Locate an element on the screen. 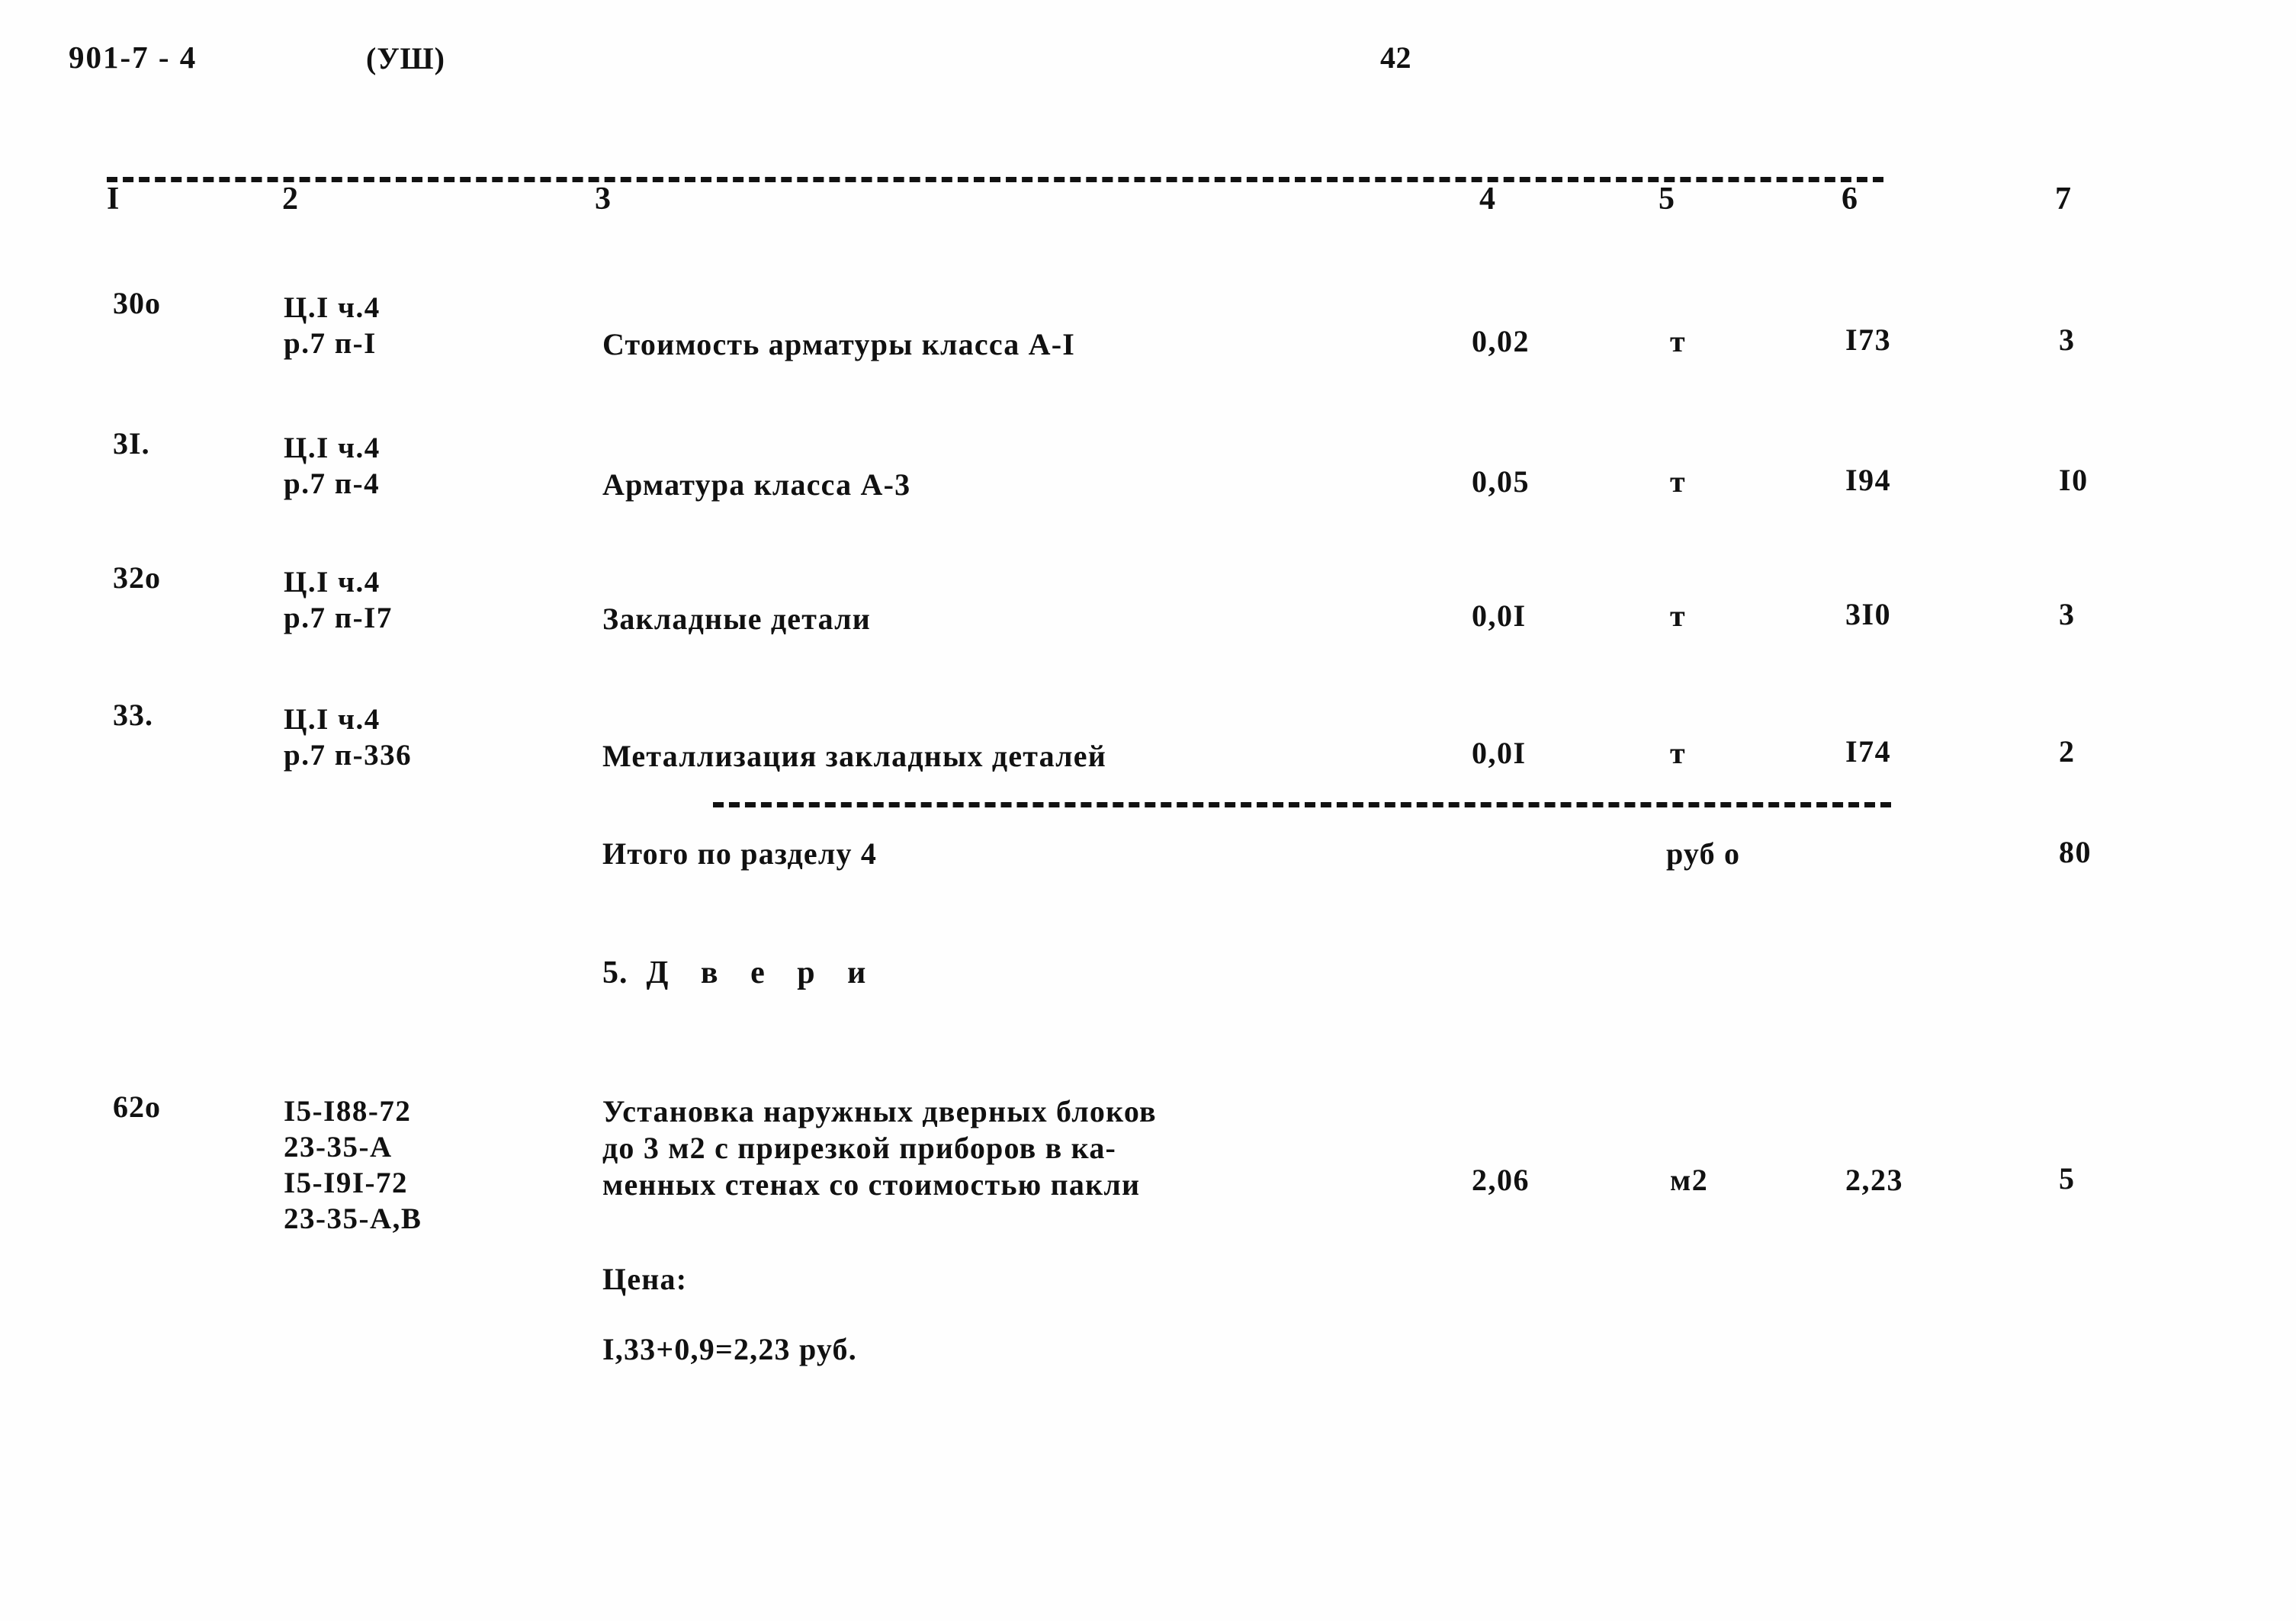 The height and width of the screenshot is (1621, 2296). row-code: Ц.I ч.4 р.7 п-I is located at coordinates (332, 325).